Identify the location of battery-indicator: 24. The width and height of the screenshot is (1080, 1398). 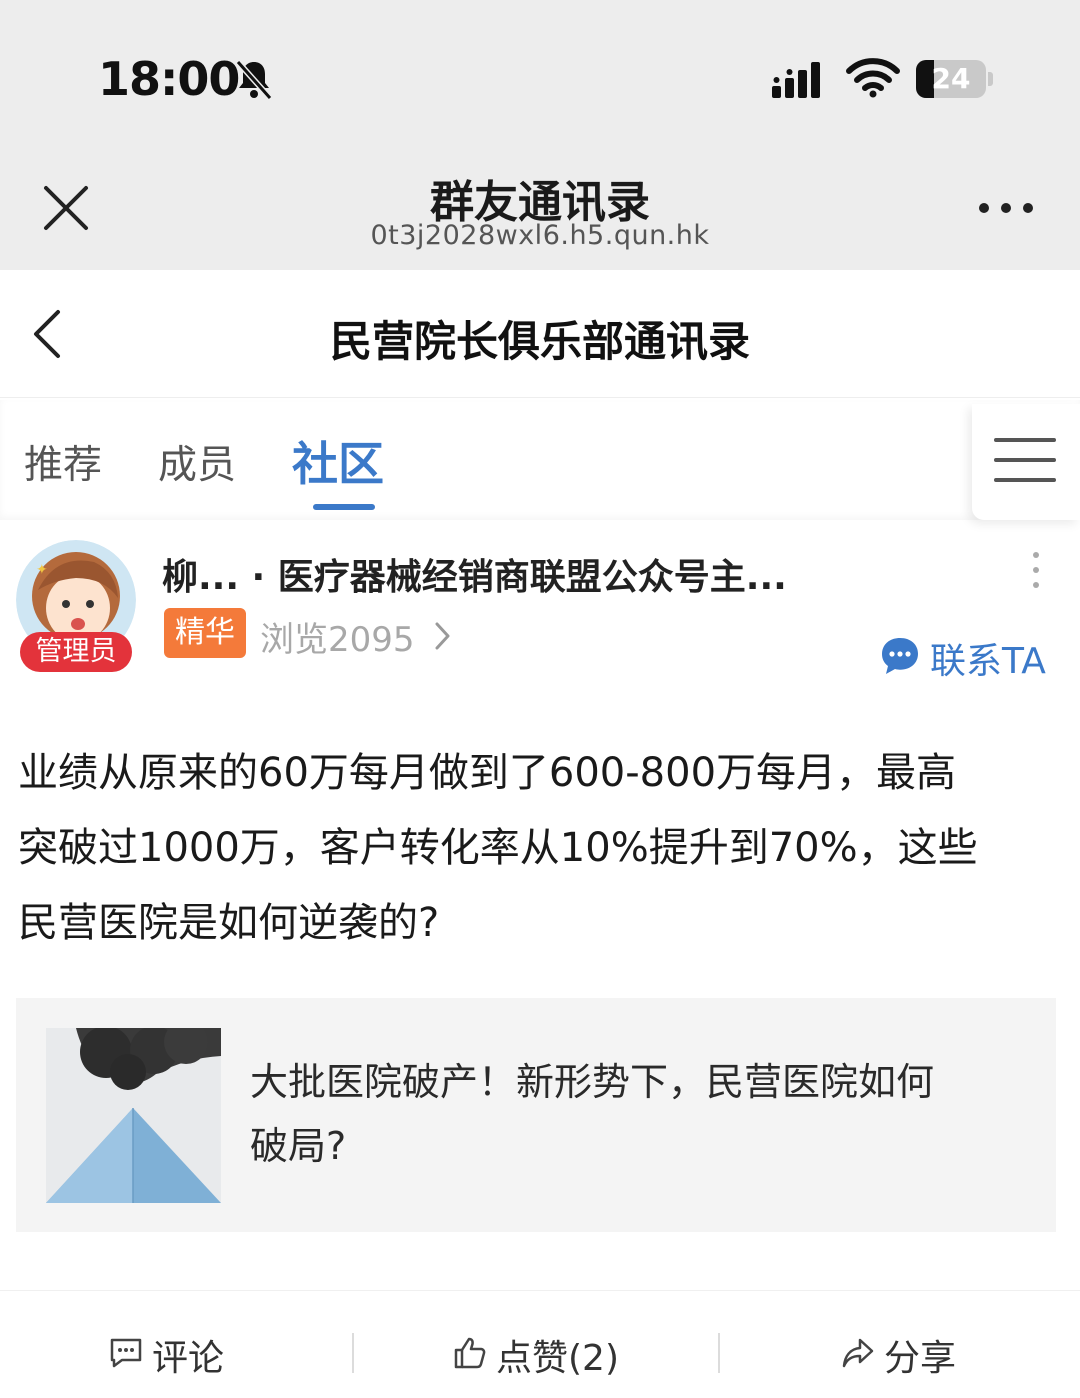
(951, 79).